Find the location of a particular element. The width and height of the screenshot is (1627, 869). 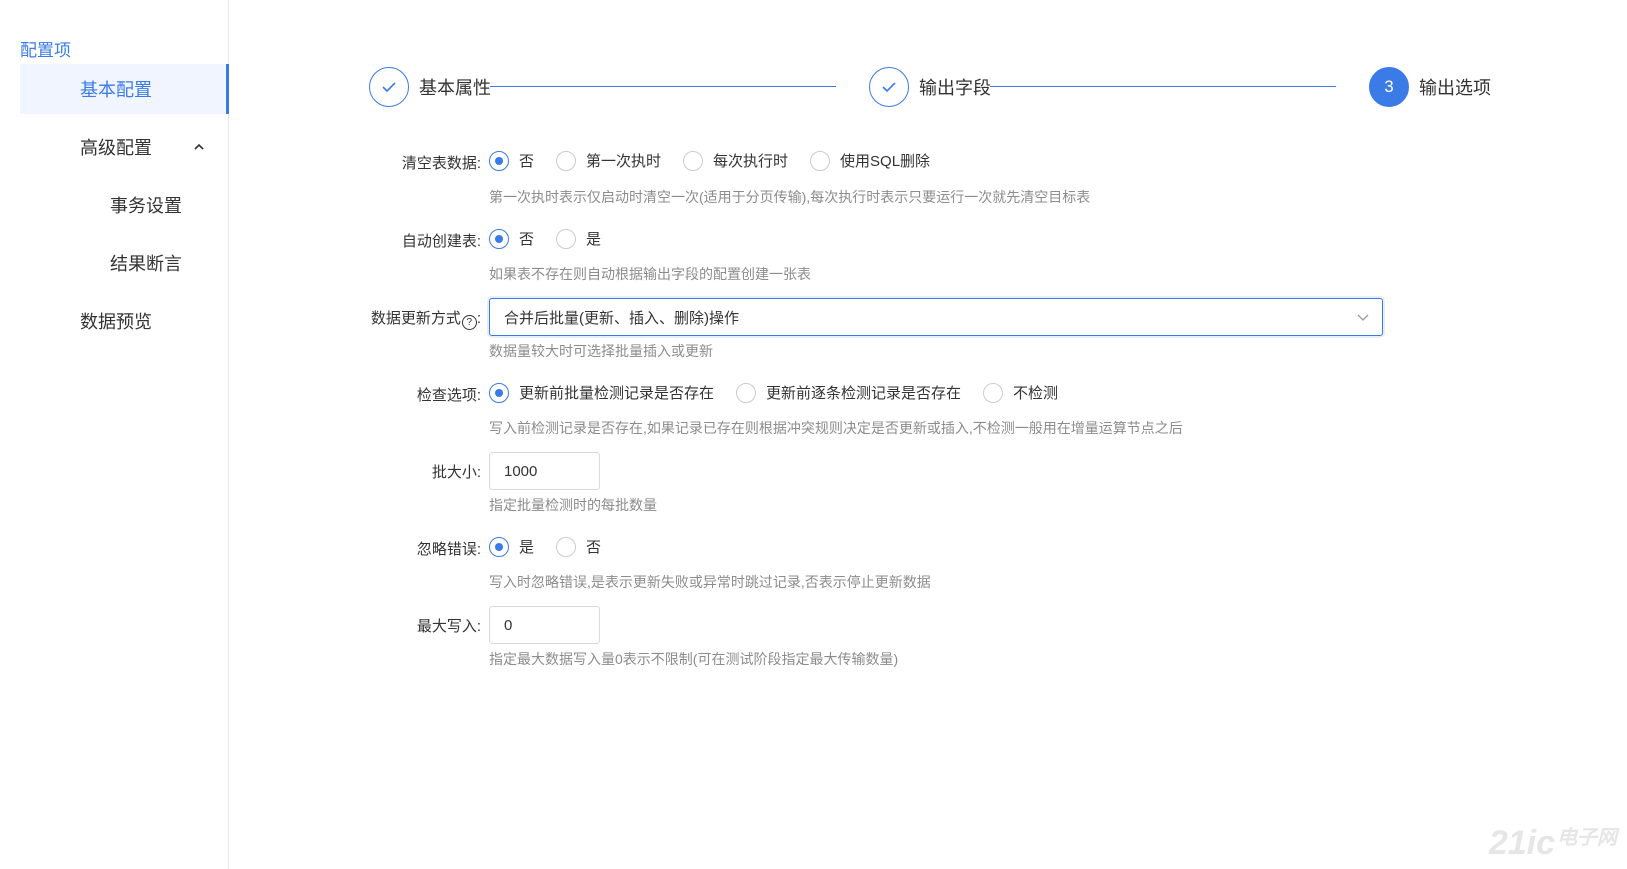

radio-clear-every-time: 每次执行时 is located at coordinates (735, 160).